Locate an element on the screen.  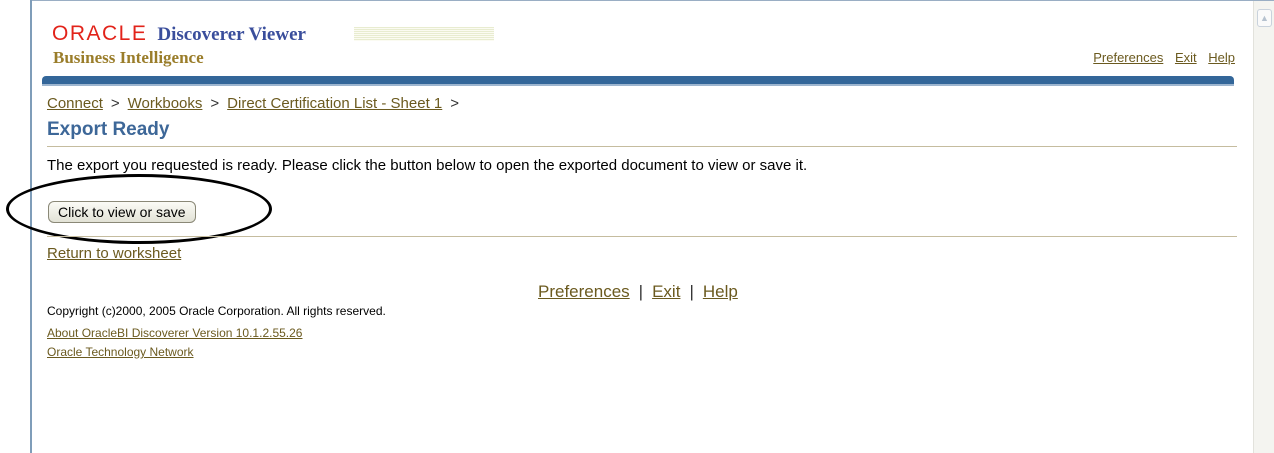
title-divider is located at coordinates (642, 146).